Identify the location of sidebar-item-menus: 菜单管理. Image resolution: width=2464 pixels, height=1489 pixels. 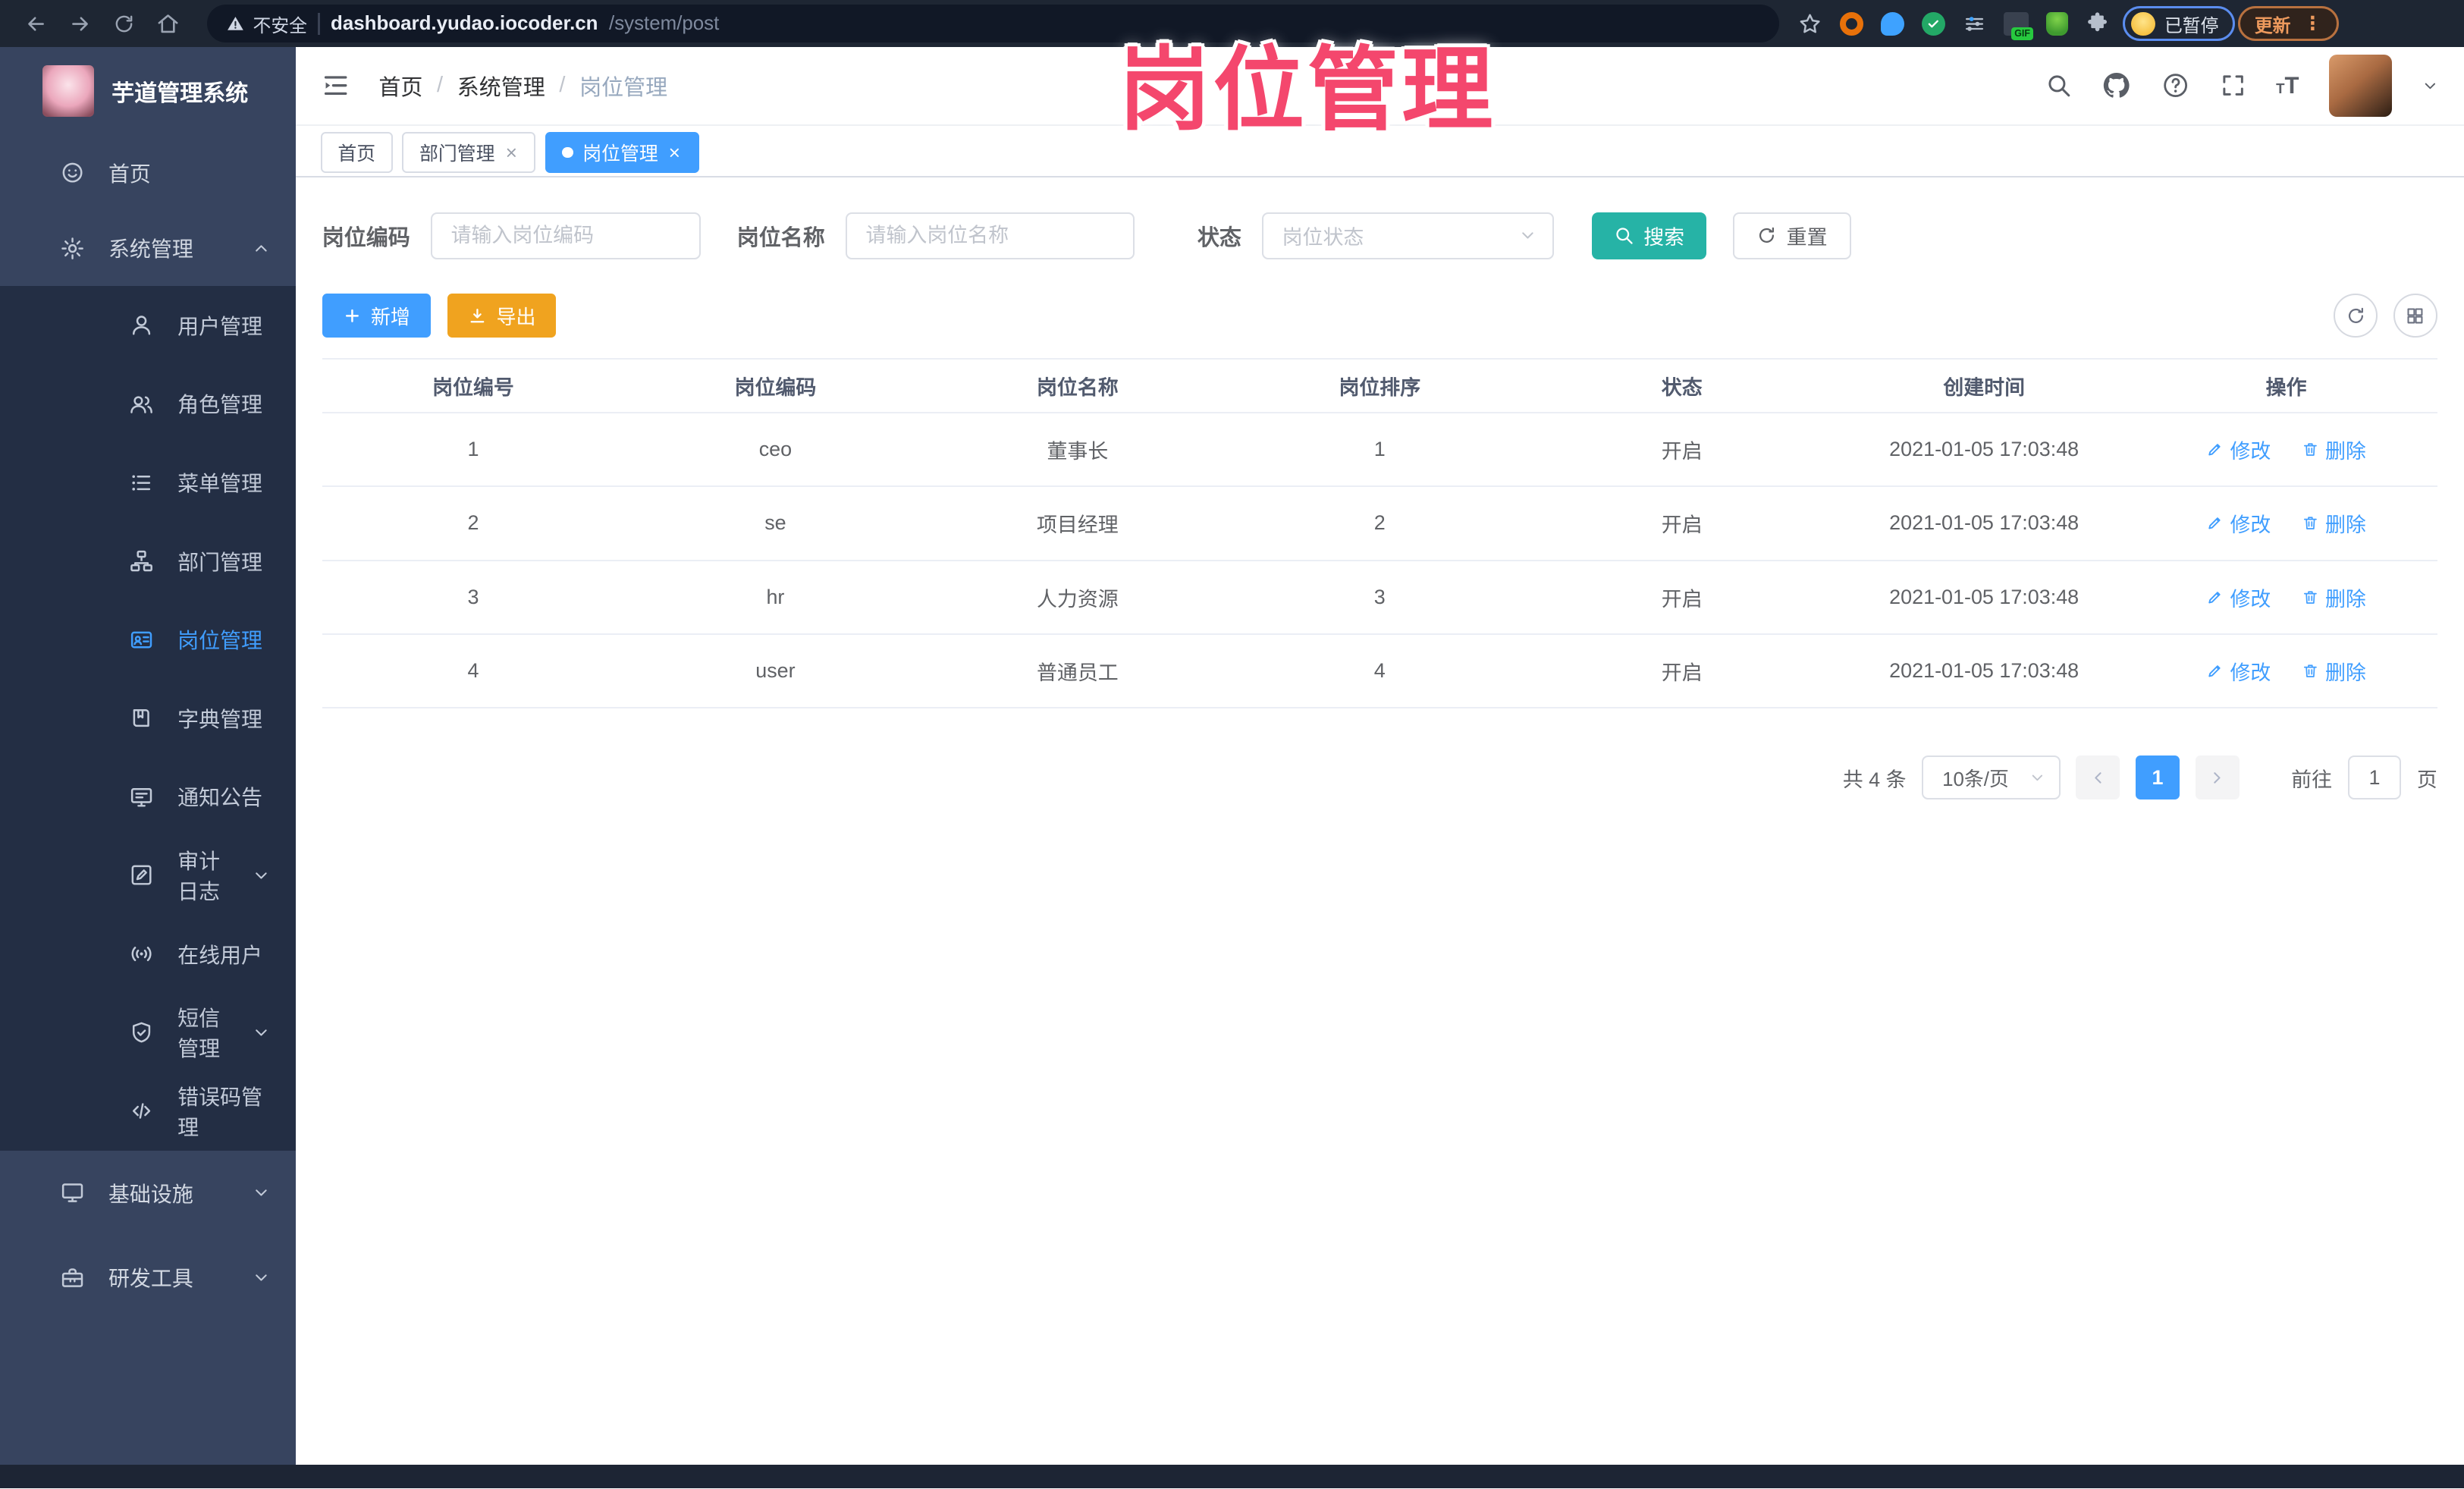
(148, 482).